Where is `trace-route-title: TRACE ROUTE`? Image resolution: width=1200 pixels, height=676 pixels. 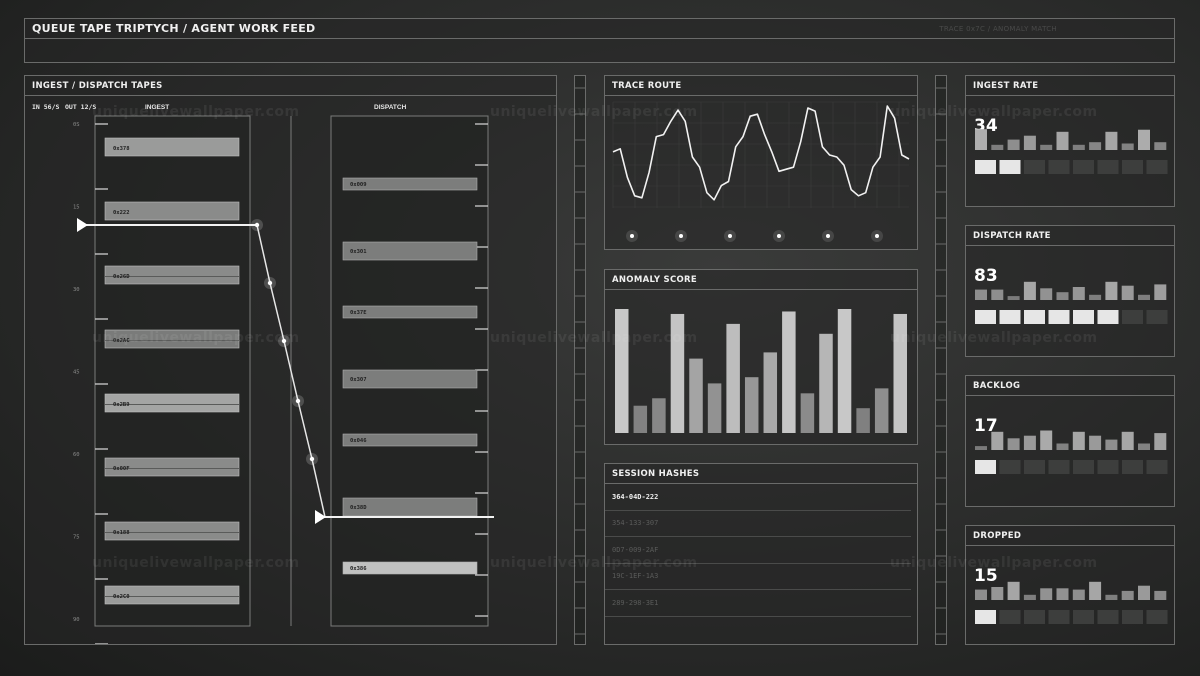
trace-route-title: TRACE ROUTE is located at coordinates (761, 86).